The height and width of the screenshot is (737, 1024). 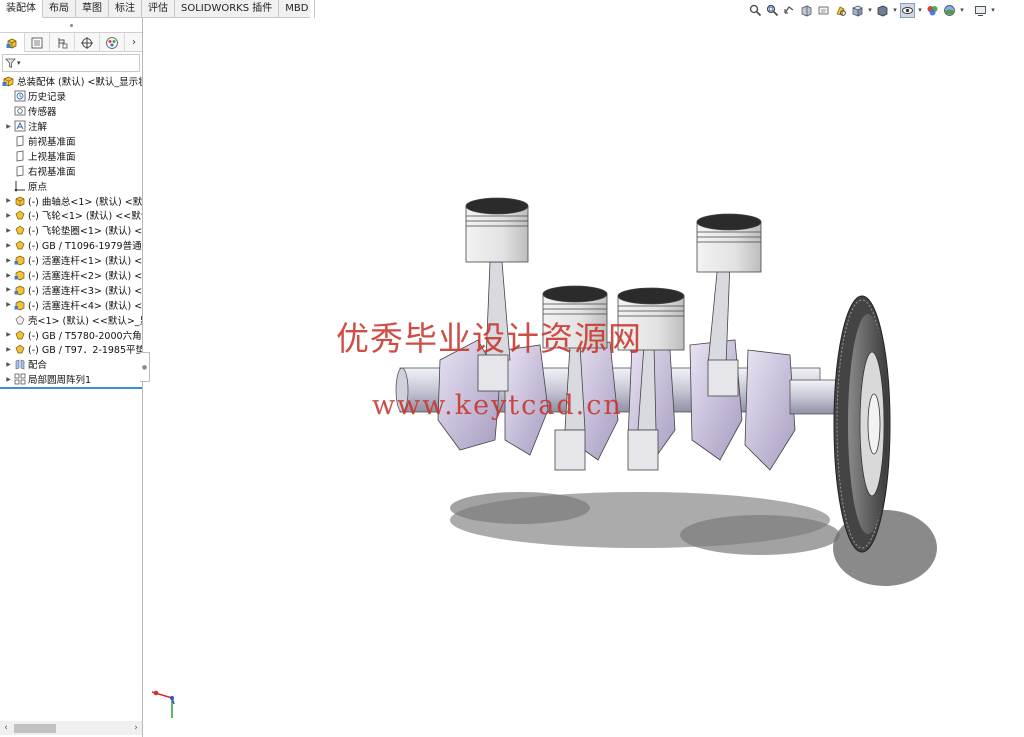 What do you see at coordinates (87, 42) in the screenshot?
I see `dimxpert-manager-tab` at bounding box center [87, 42].